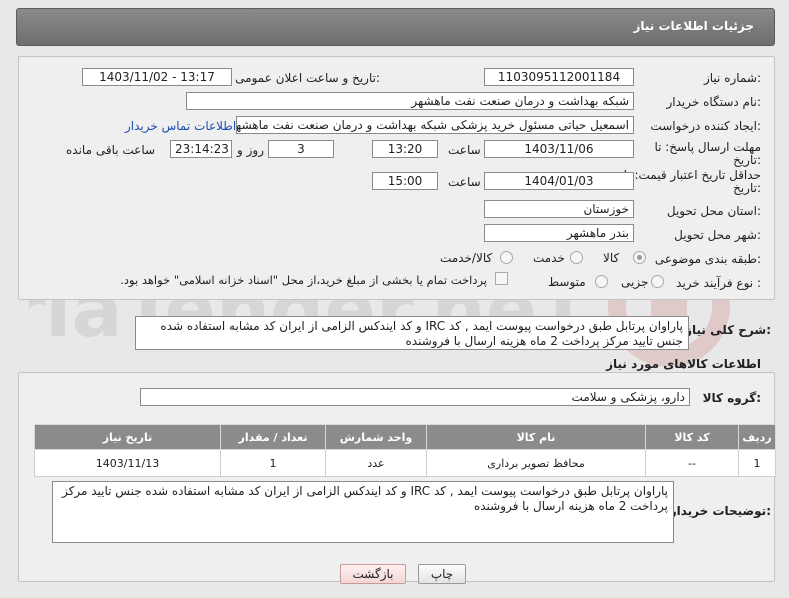 The width and height of the screenshot is (789, 598). I want to click on table-row: 1 -- محافظ تصویر برداری عدد 1 1403/11/13, so click(405, 463).